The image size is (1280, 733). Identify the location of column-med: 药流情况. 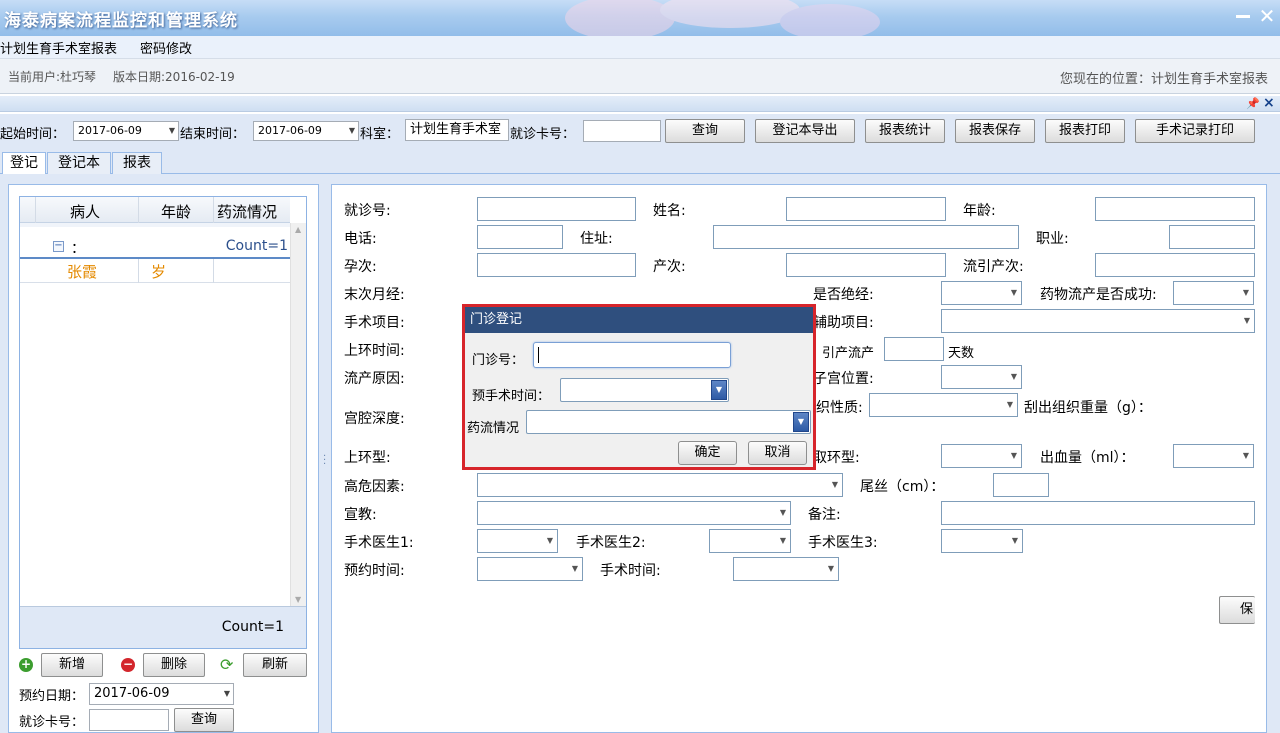
(247, 211).